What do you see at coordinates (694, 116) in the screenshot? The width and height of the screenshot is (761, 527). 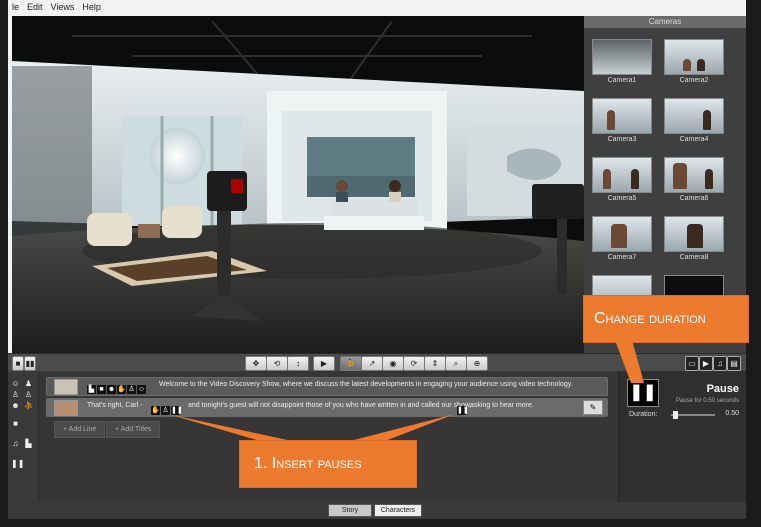 I see `camera-4-preview` at bounding box center [694, 116].